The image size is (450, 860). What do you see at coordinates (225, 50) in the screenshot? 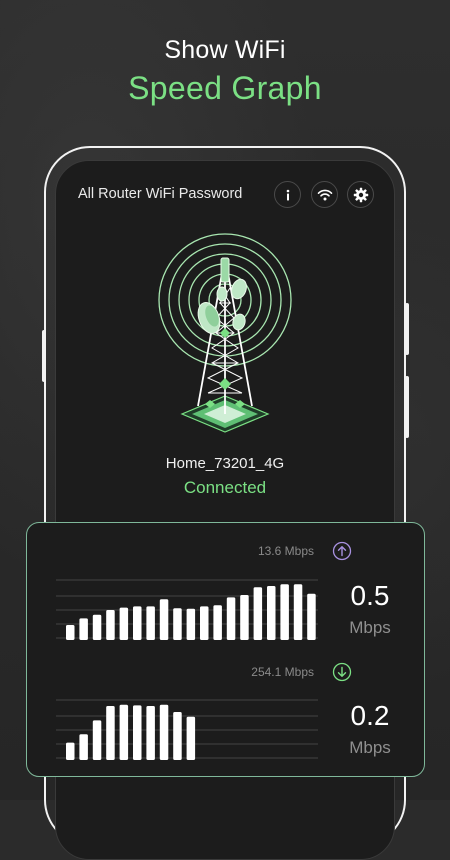
I see `promo-headline-line1: Show WiFi` at bounding box center [225, 50].